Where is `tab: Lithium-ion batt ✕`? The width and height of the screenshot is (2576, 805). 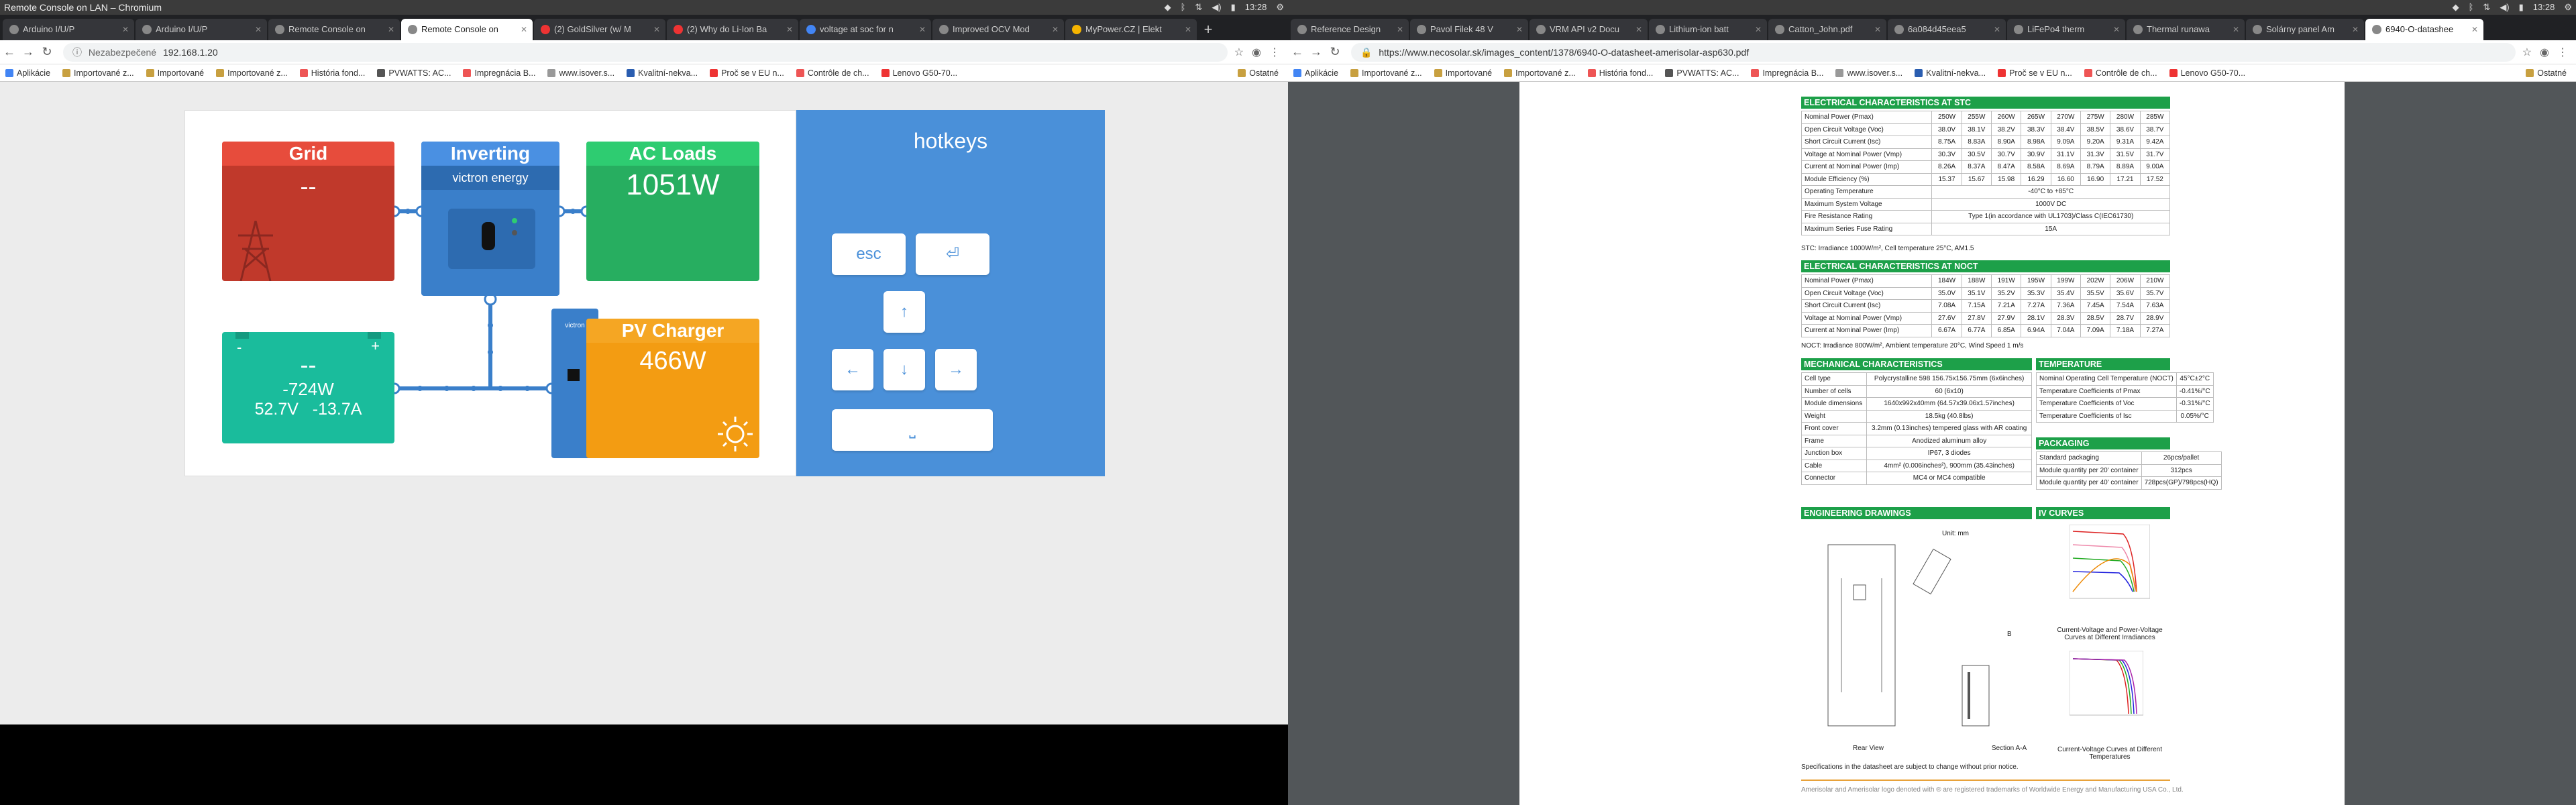
tab: Lithium-ion batt ✕ is located at coordinates (1708, 29).